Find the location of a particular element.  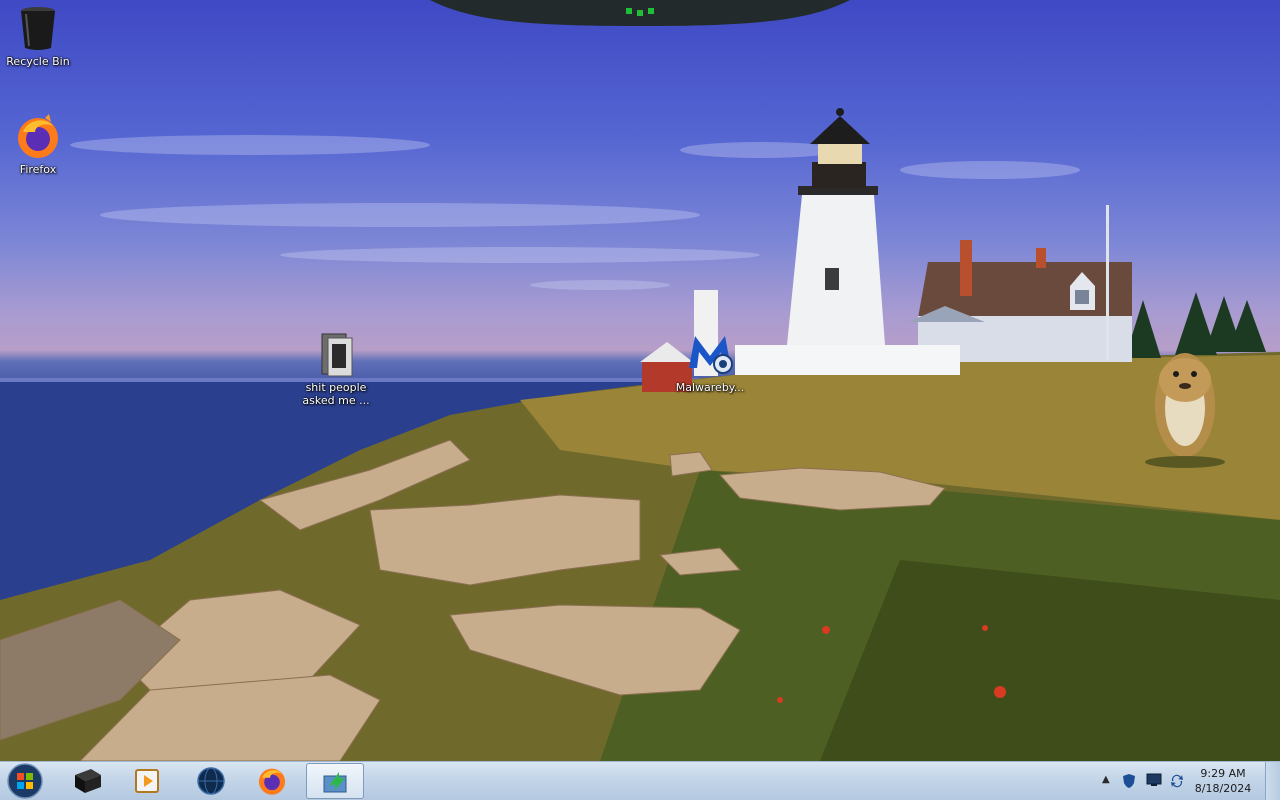

system-clock: 9:29 AM 8/18/2024 is located at coordinates (1223, 781).